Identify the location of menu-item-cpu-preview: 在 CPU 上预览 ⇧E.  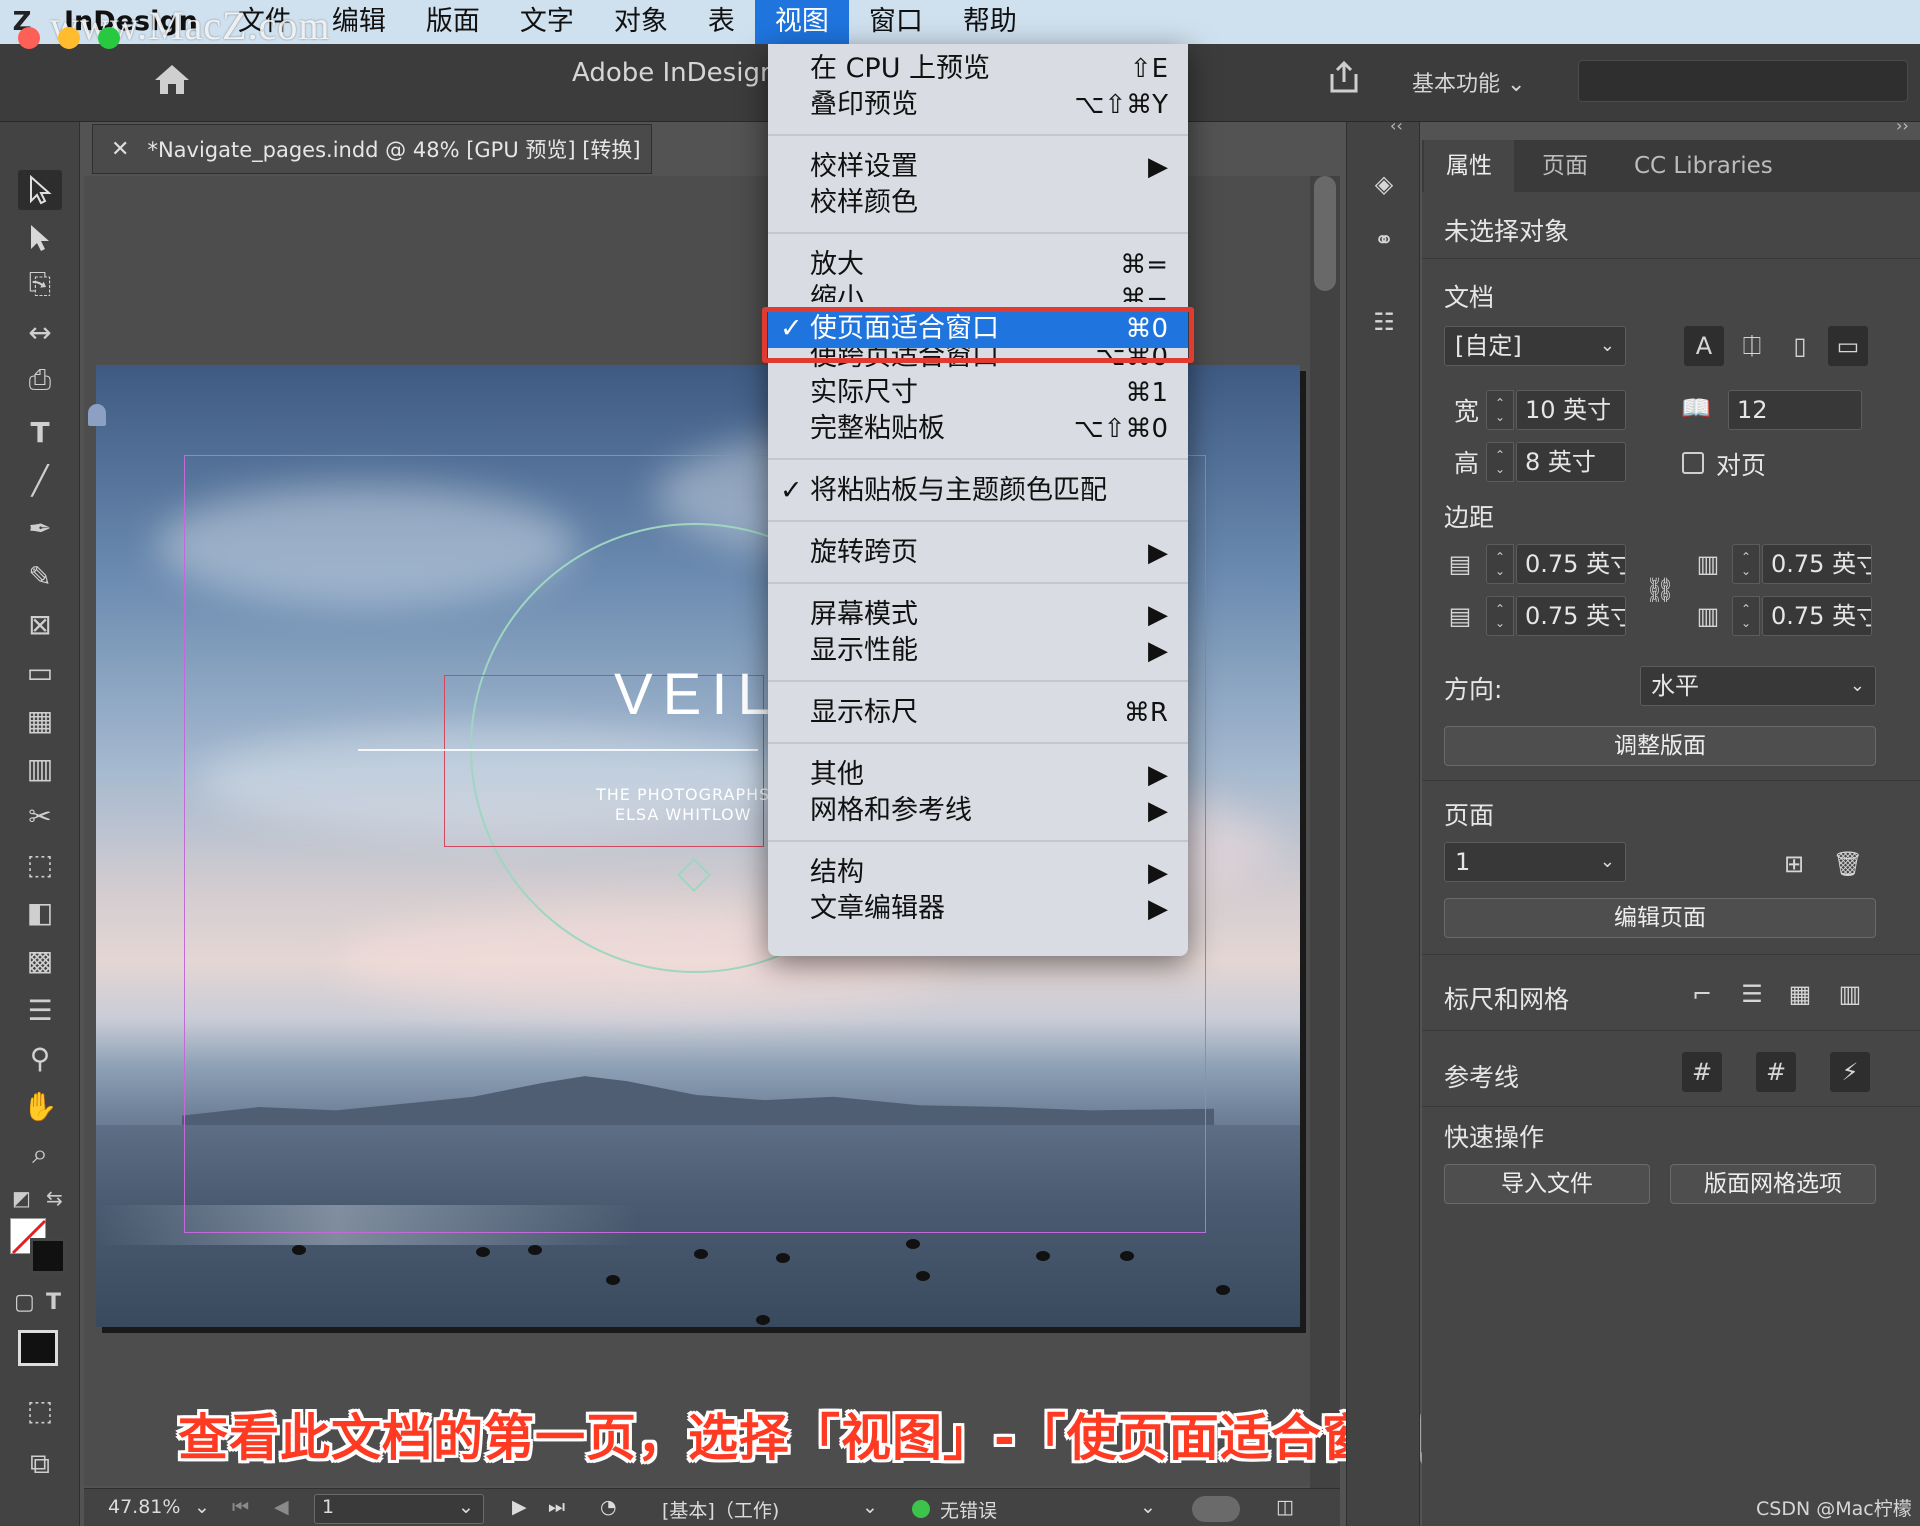
(978, 69).